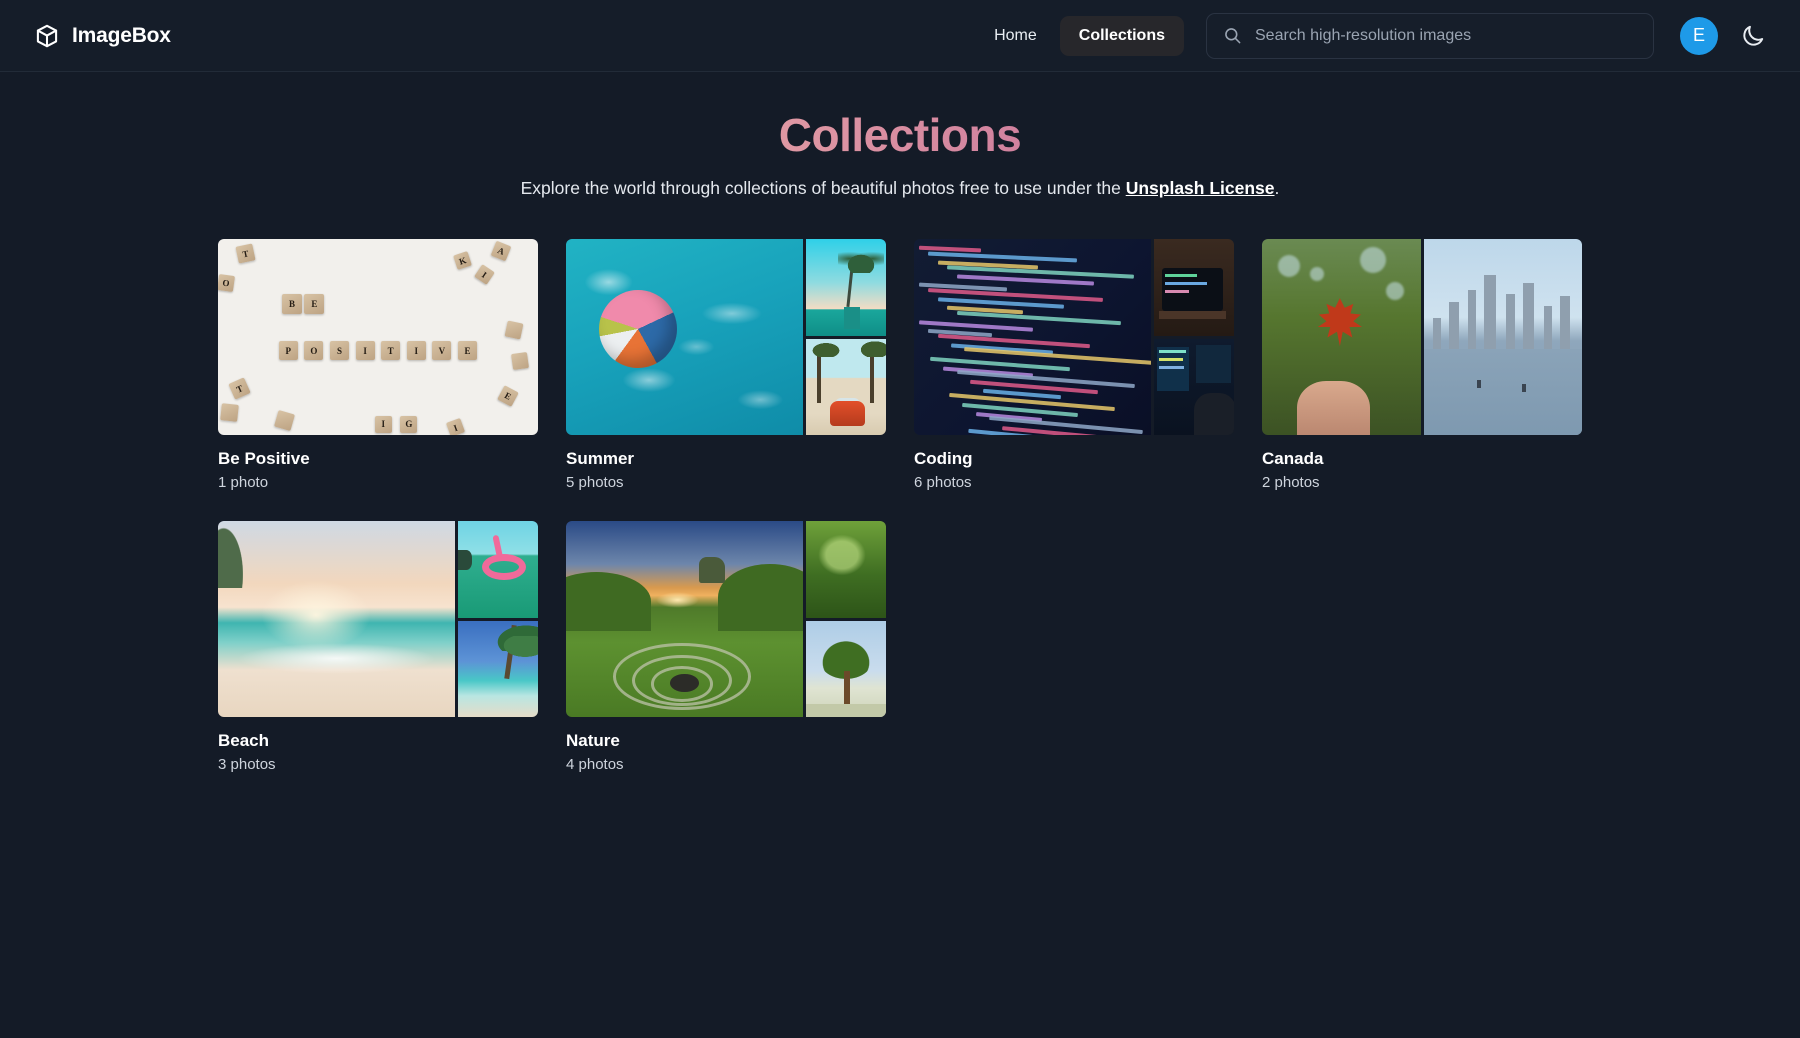 The image size is (1800, 1038). Describe the element at coordinates (595, 765) in the screenshot. I see `collection-count: 4 photos` at that location.